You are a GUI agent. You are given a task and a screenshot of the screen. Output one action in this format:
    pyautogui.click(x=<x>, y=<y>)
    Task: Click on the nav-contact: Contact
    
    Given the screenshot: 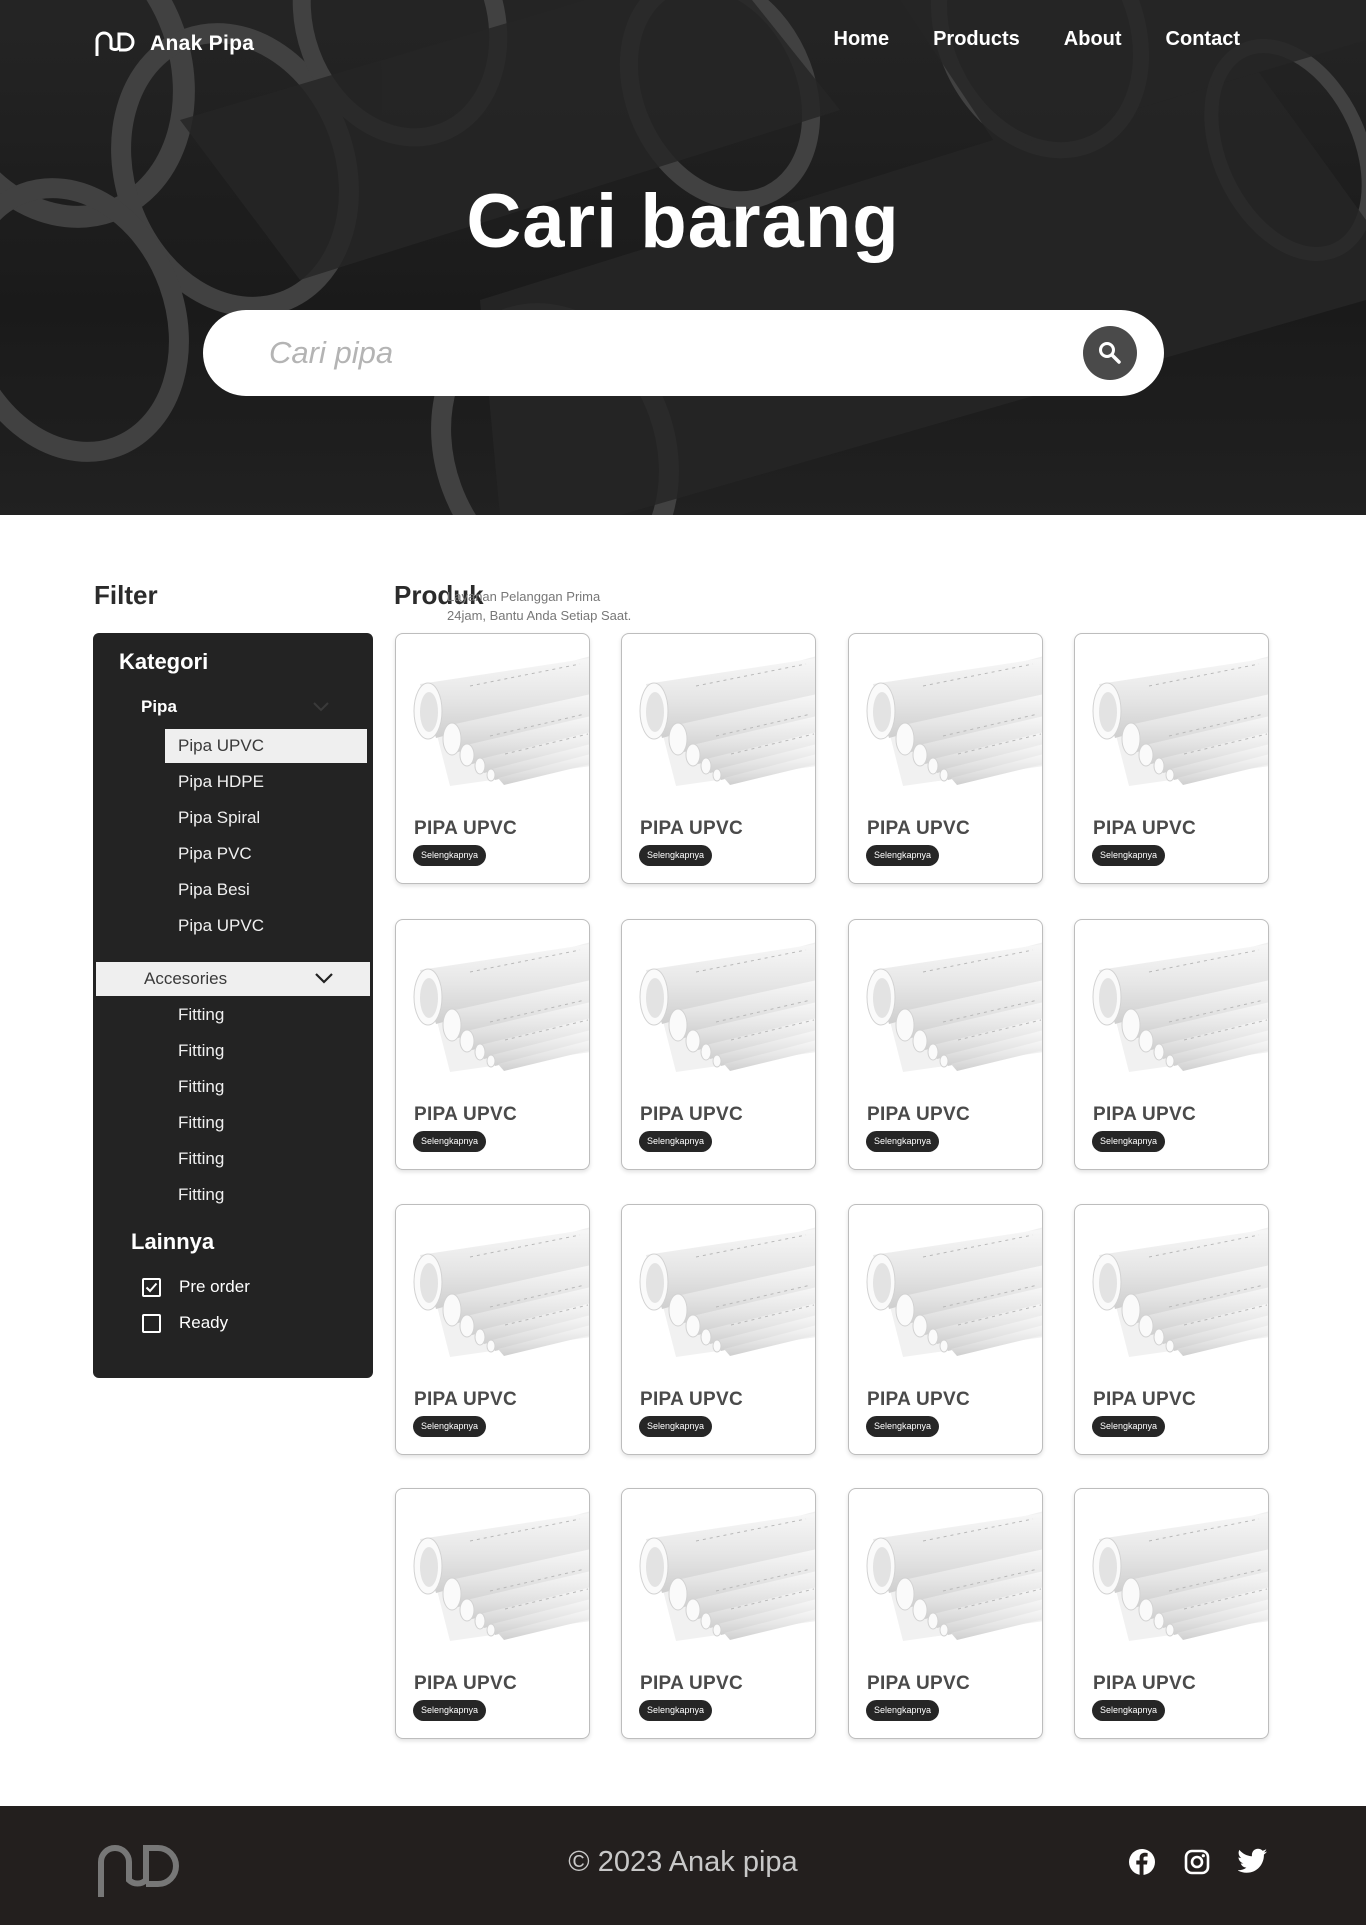 What is the action you would take?
    pyautogui.click(x=1203, y=39)
    